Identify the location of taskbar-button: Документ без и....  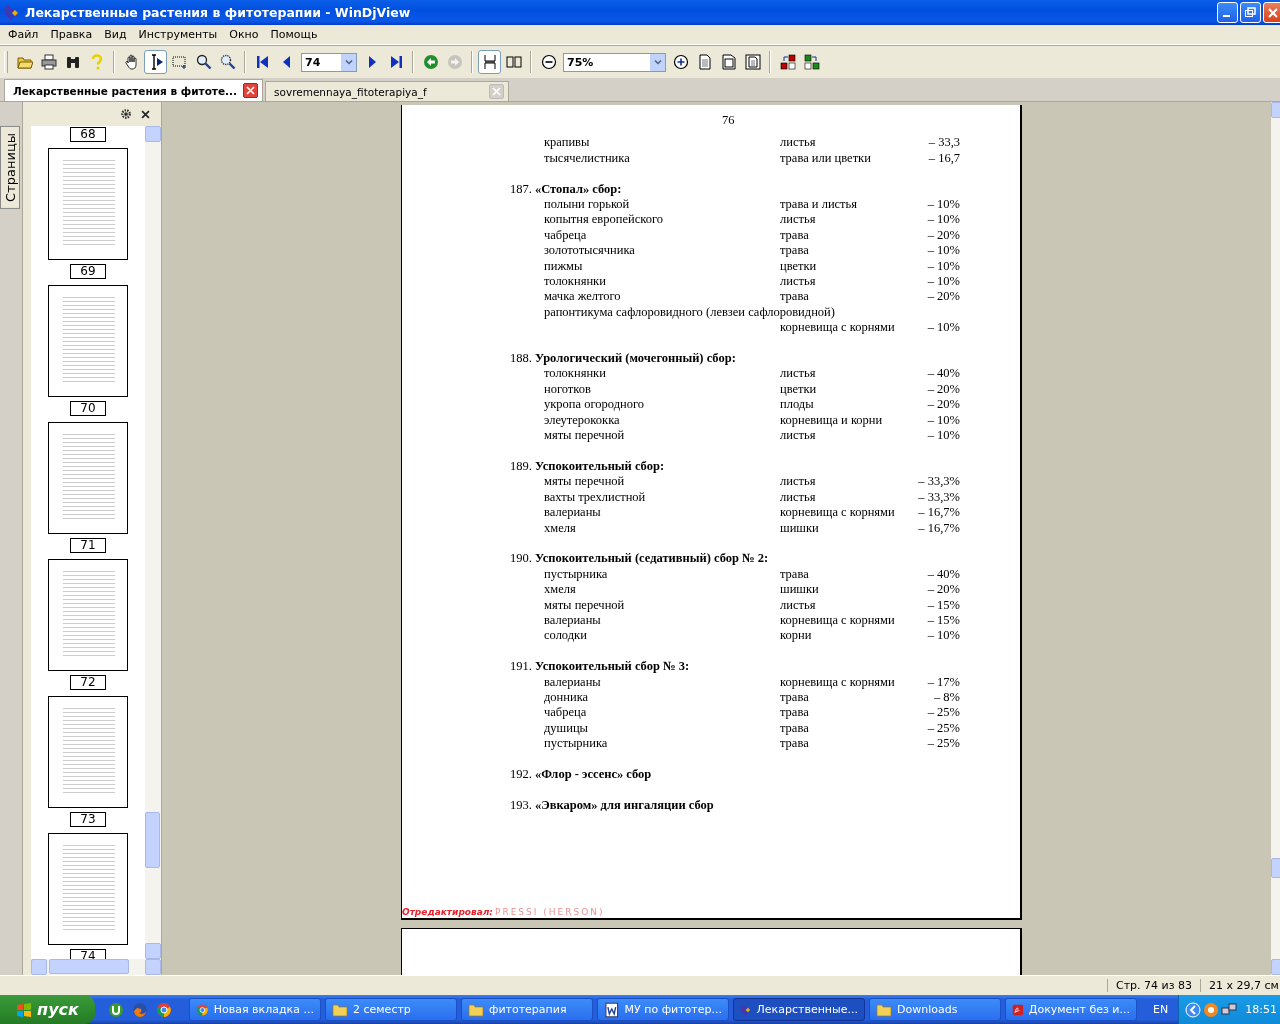
(1071, 1009).